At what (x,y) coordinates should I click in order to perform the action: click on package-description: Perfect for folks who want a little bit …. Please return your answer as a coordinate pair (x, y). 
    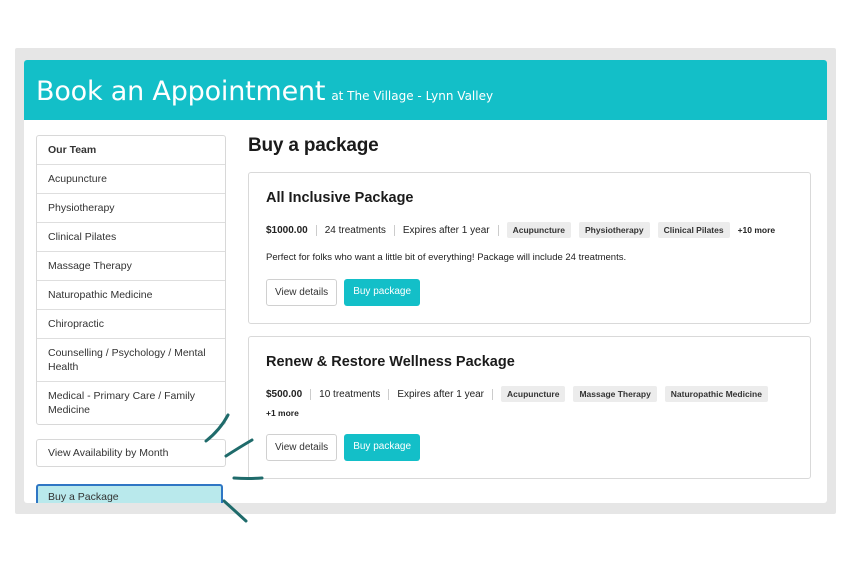
    Looking at the image, I should click on (446, 257).